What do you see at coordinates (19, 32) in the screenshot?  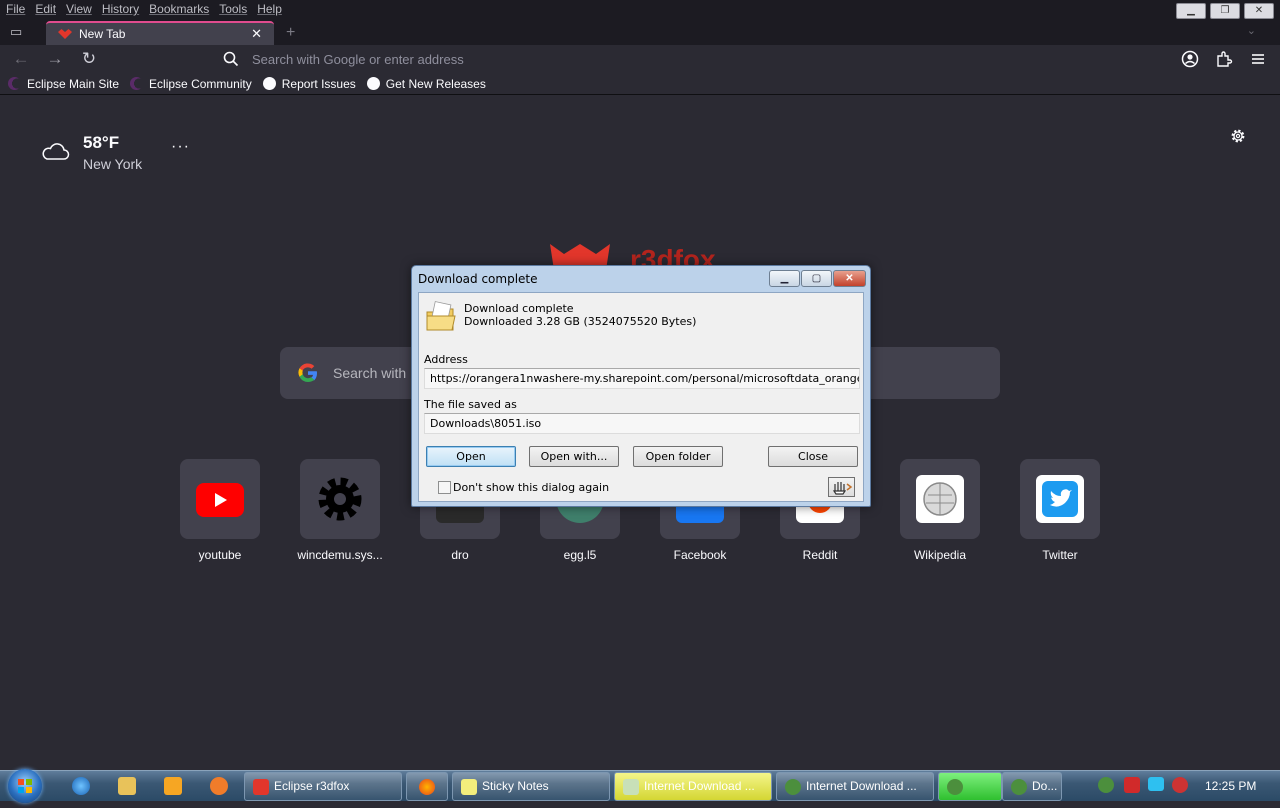 I see `tab-list-icon: ▭` at bounding box center [19, 32].